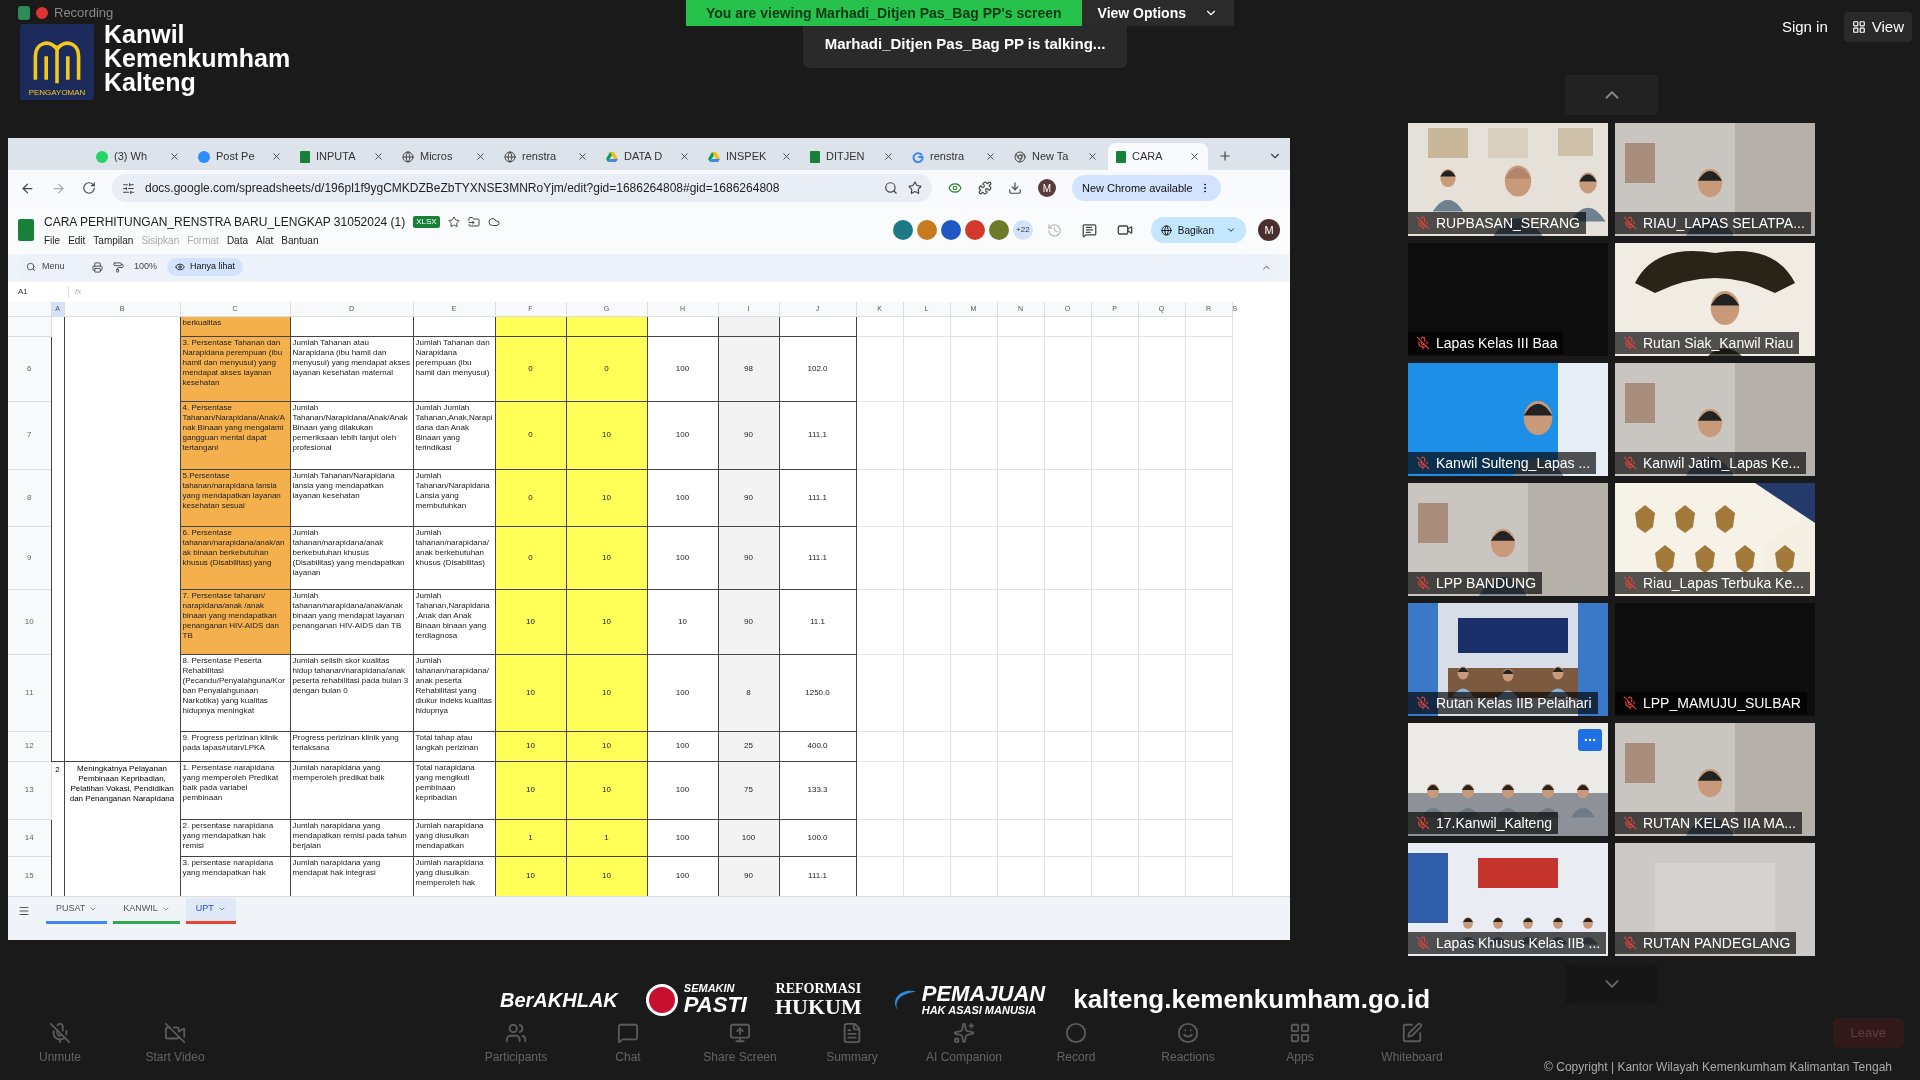 This screenshot has height=1080, width=1920. Describe the element at coordinates (146, 267) in the screenshot. I see `zoom-select: 100%` at that location.